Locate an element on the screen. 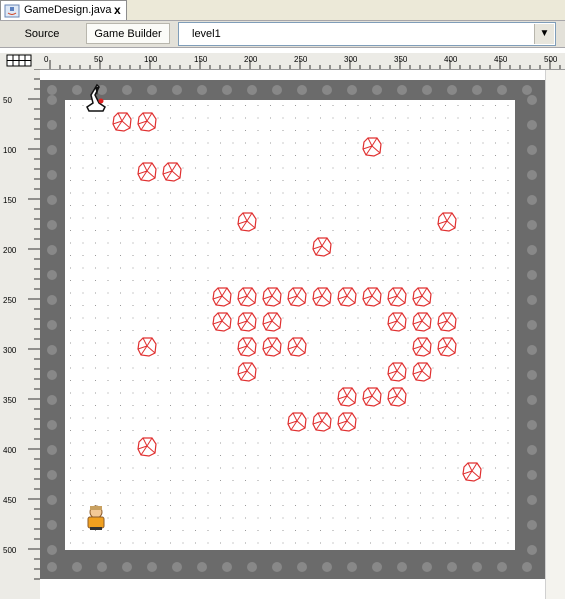  y-ruler-label: 500 is located at coordinates (10, 550).